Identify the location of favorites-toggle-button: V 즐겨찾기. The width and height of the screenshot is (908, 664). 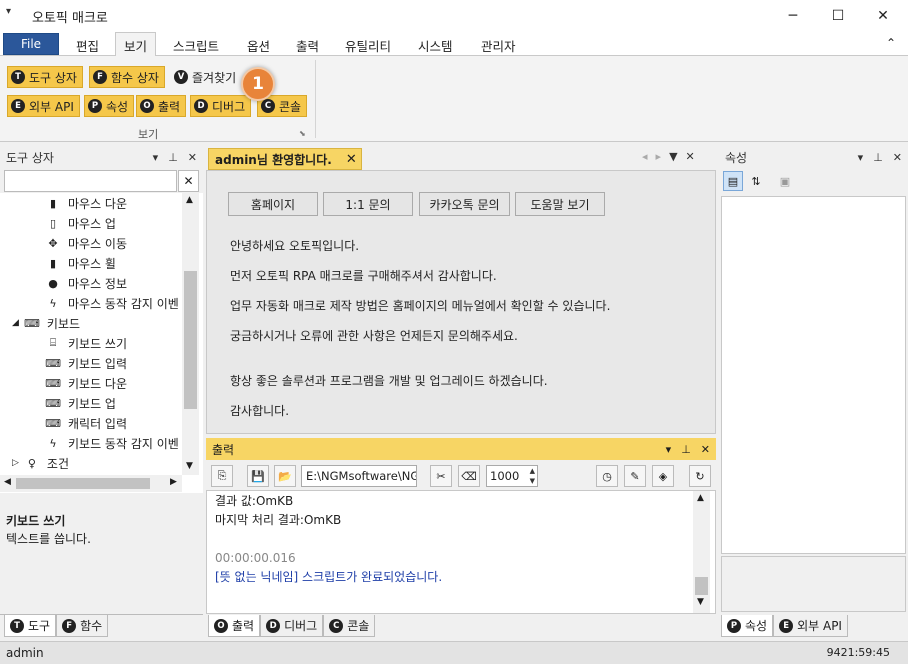
(206, 77).